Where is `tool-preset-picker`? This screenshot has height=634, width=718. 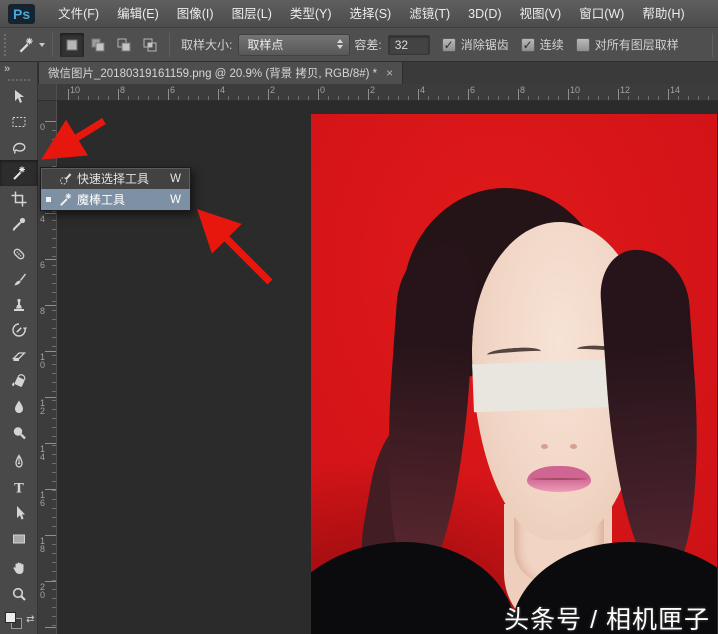 tool-preset-picker is located at coordinates (30, 45).